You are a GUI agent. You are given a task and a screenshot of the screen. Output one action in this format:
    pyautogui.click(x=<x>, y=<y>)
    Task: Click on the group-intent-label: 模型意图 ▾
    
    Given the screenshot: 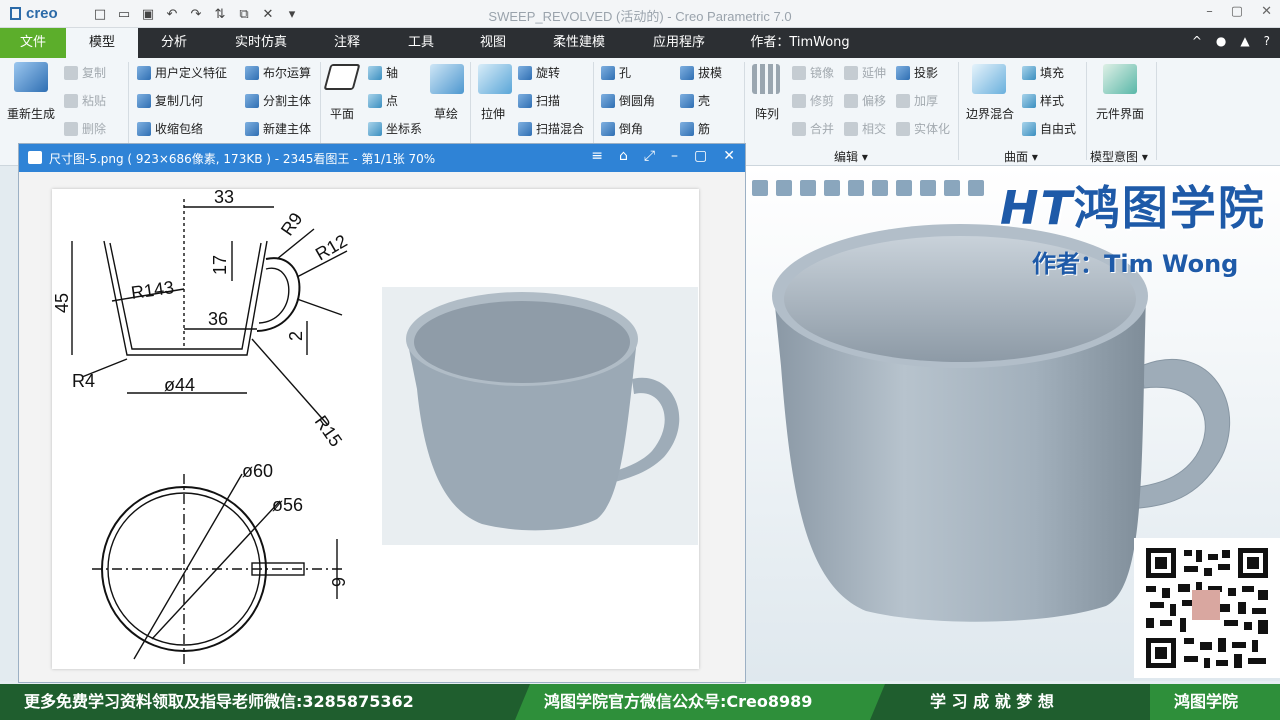 What is the action you would take?
    pyautogui.click(x=1119, y=156)
    